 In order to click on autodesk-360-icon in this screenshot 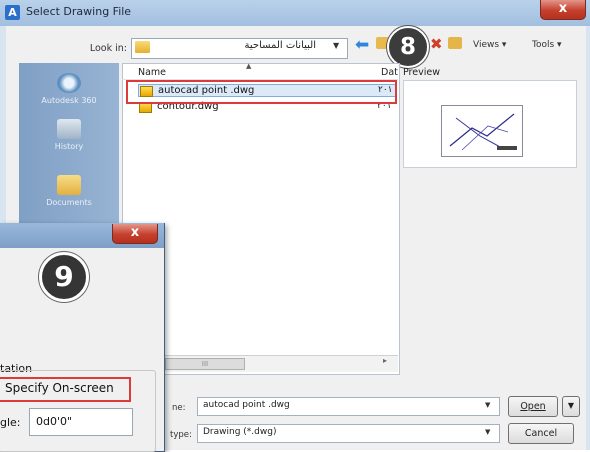, I will do `click(69, 83)`.